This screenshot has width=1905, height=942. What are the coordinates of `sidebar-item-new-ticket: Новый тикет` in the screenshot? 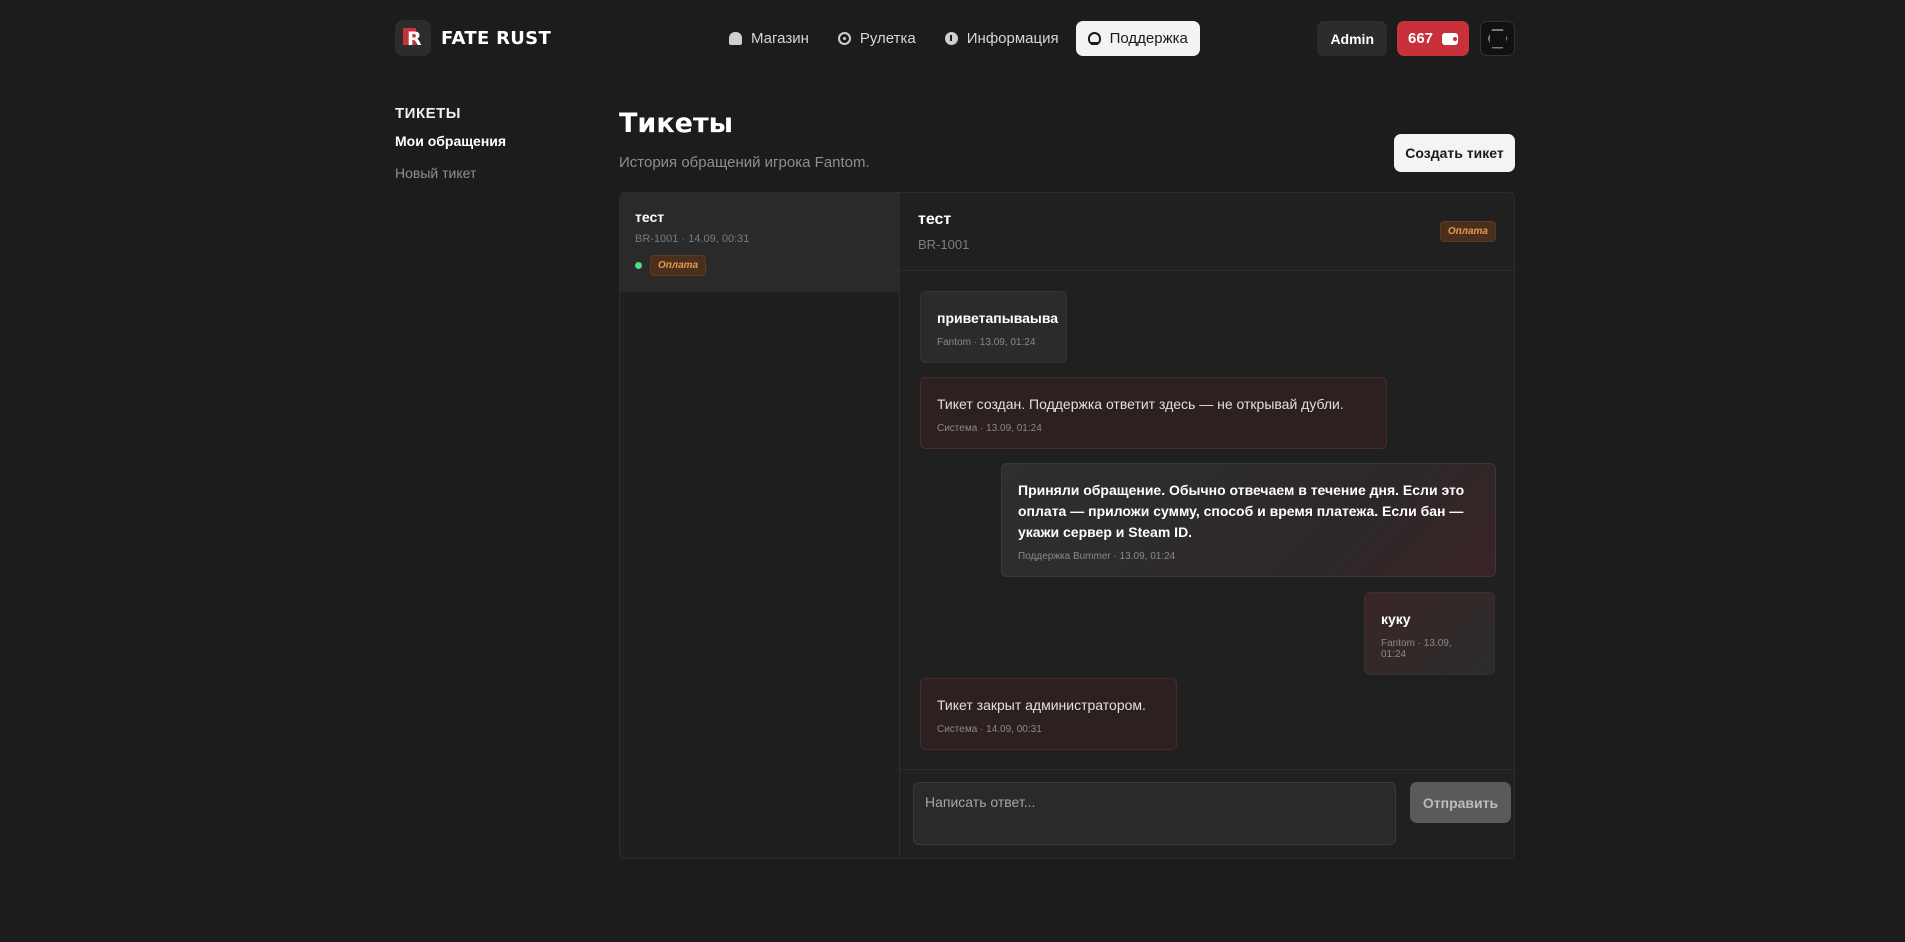 It's located at (450, 173).